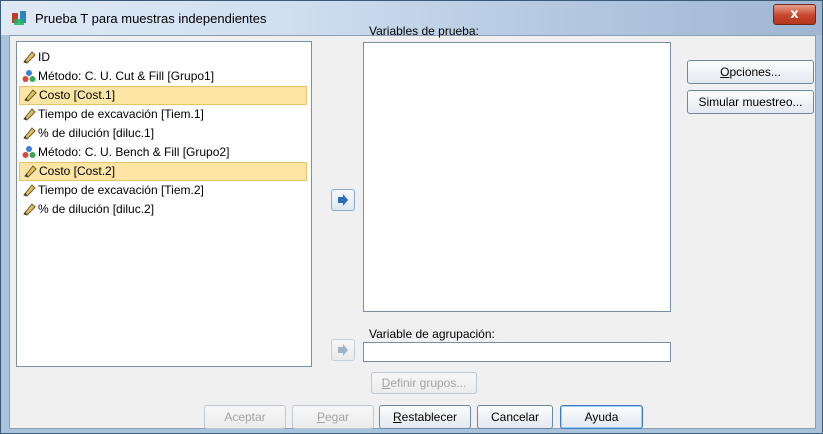 This screenshot has width=823, height=434. What do you see at coordinates (424, 31) in the screenshot?
I see `test-variables-label: Variables de prueba:` at bounding box center [424, 31].